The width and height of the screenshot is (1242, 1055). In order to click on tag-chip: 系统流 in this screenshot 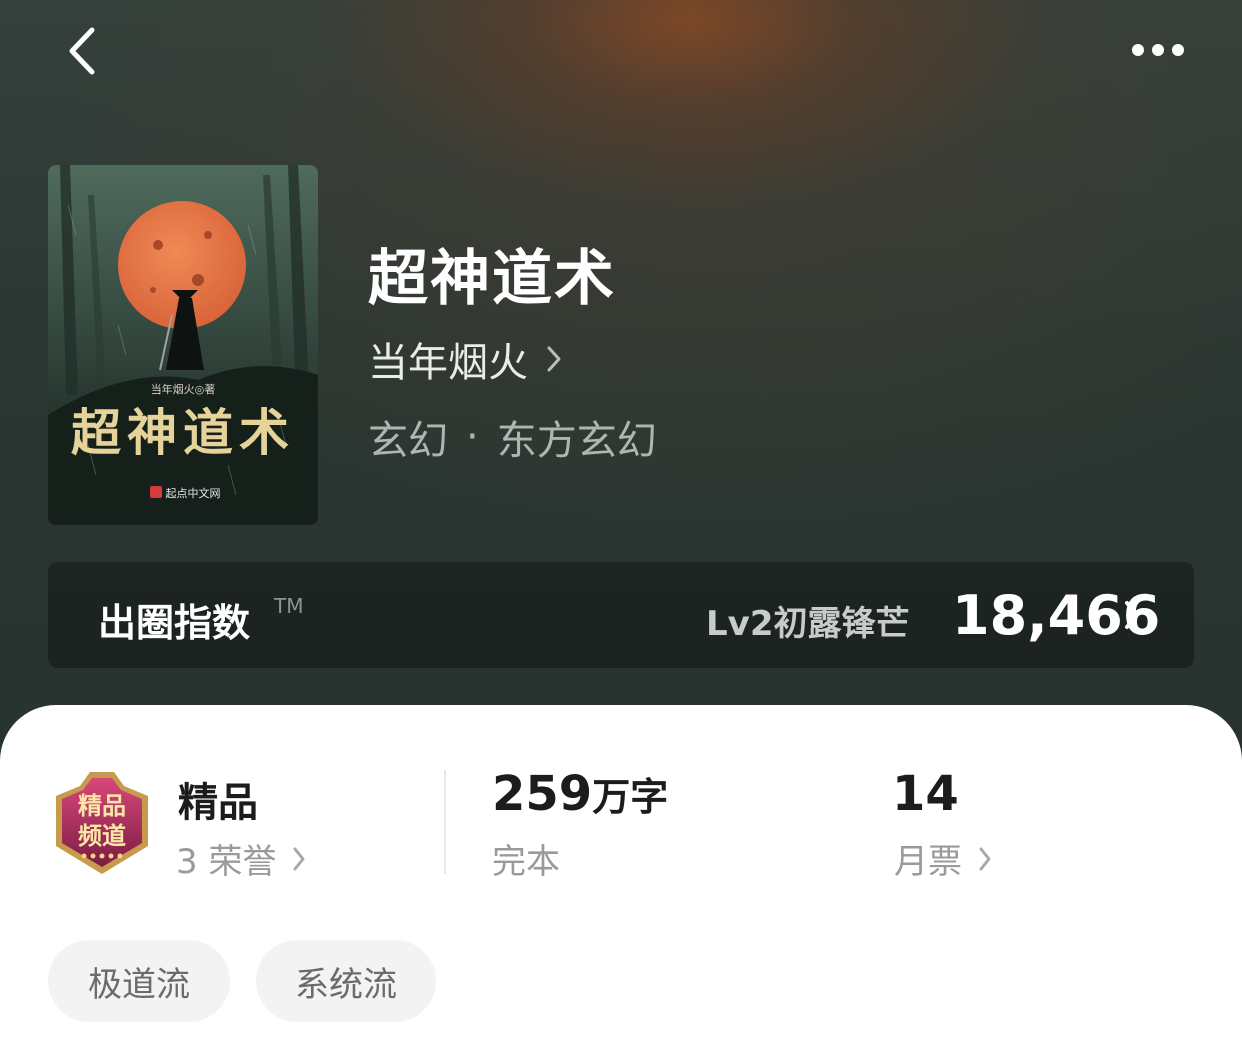, I will do `click(346, 981)`.